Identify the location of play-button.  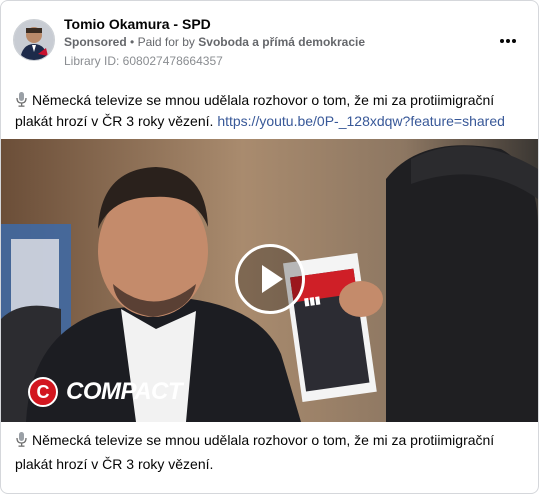
(270, 279).